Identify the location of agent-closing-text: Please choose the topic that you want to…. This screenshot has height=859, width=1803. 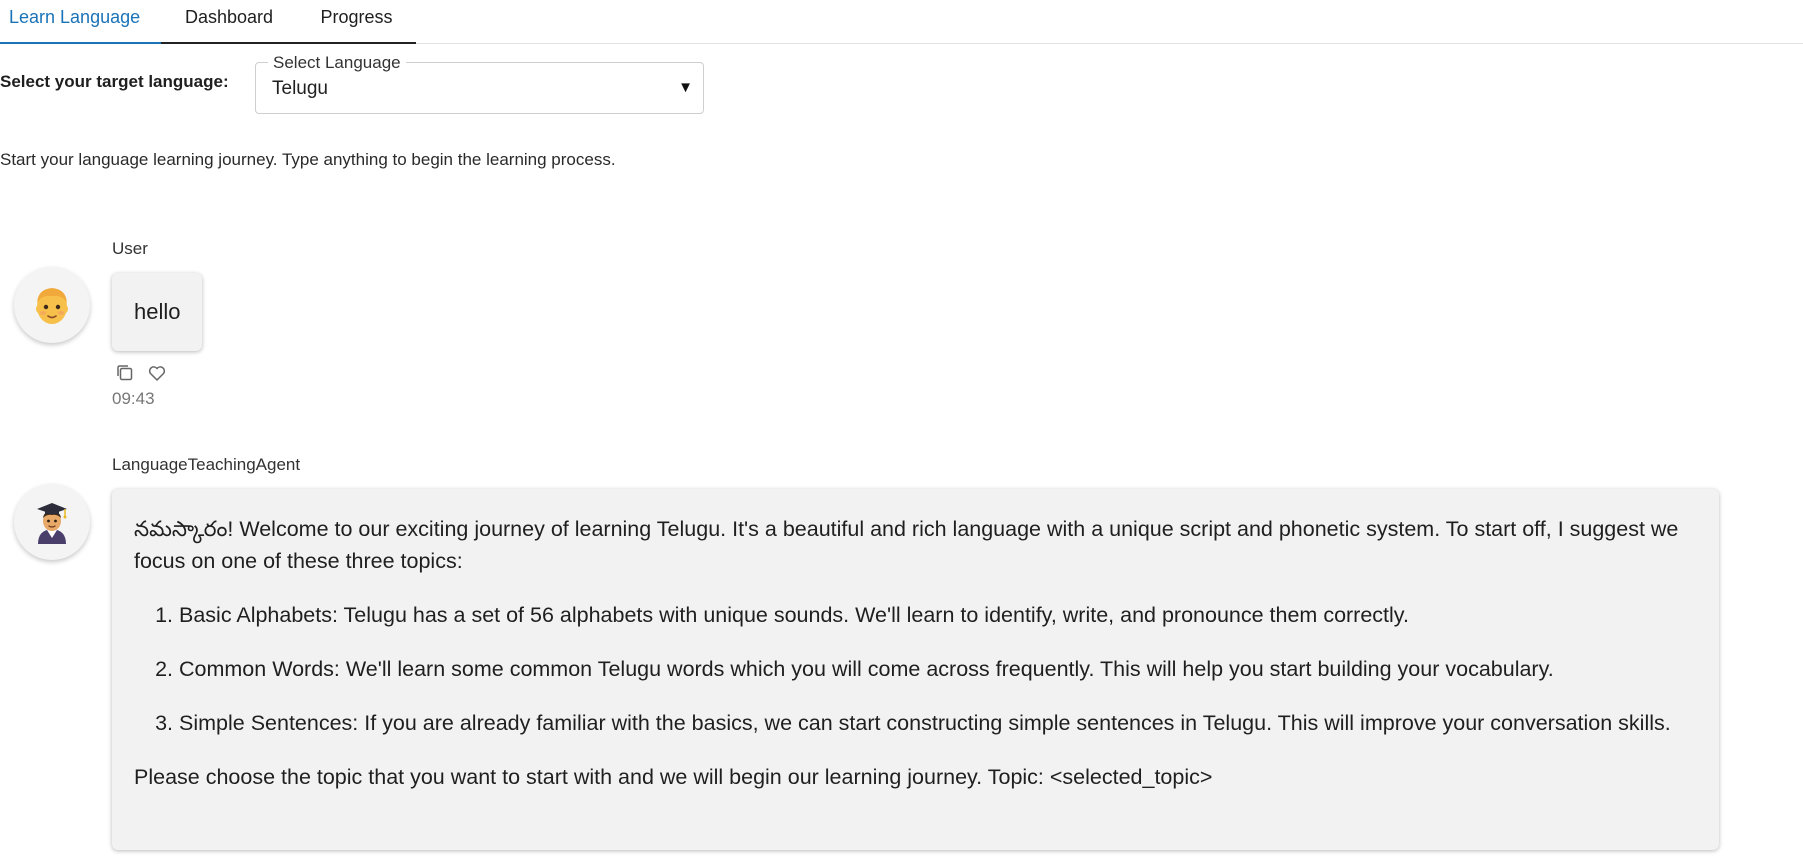
(673, 777).